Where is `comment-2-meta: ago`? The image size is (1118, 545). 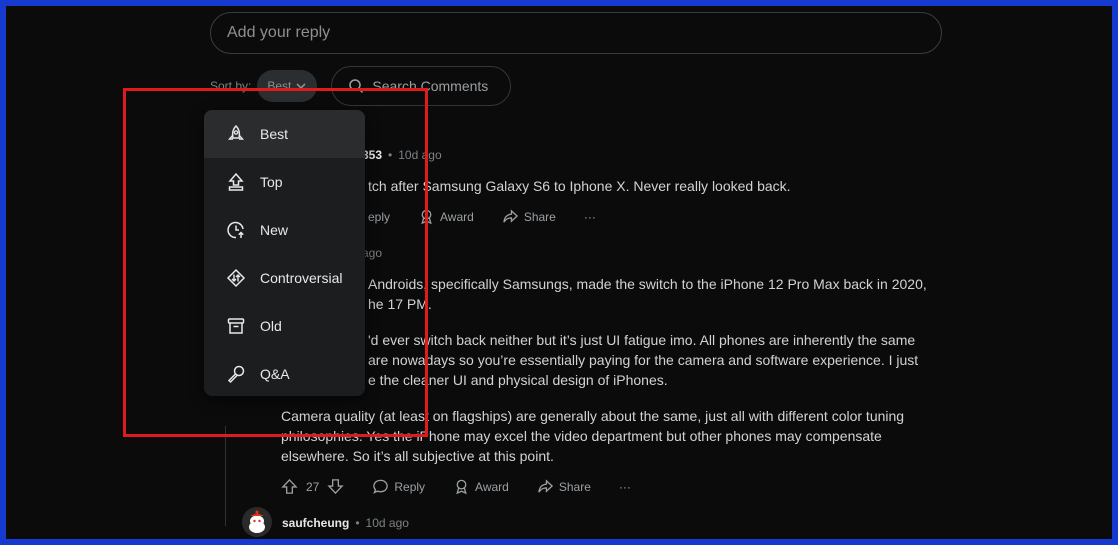 comment-2-meta: ago is located at coordinates (372, 253).